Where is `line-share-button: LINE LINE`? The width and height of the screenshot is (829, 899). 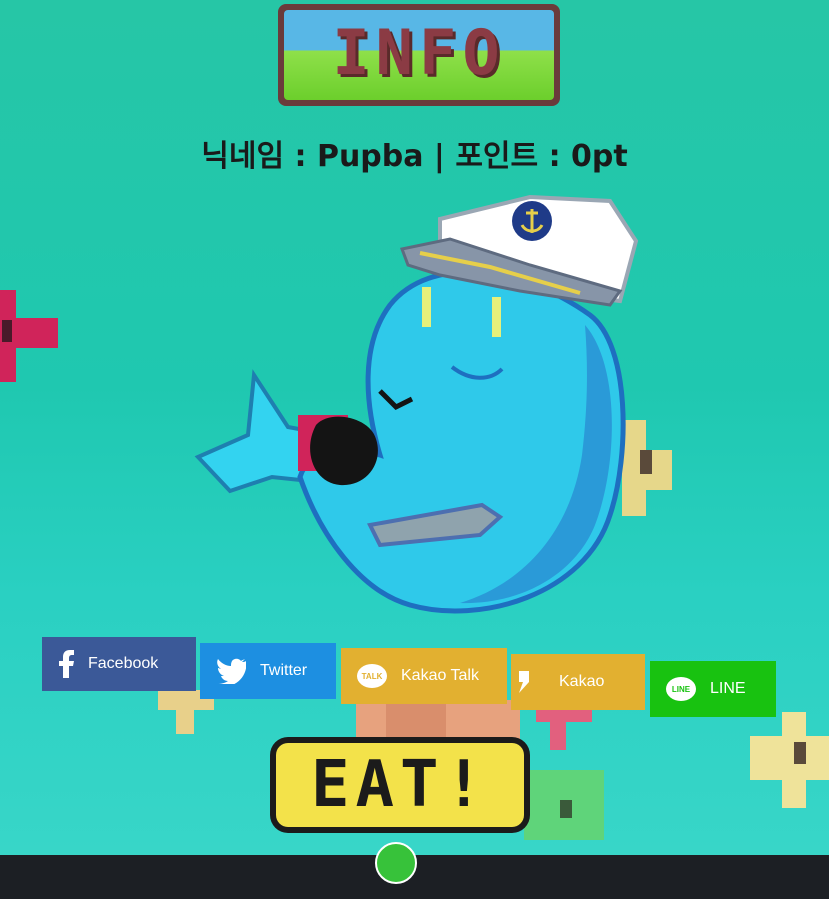
line-share-button: LINE LINE is located at coordinates (713, 689).